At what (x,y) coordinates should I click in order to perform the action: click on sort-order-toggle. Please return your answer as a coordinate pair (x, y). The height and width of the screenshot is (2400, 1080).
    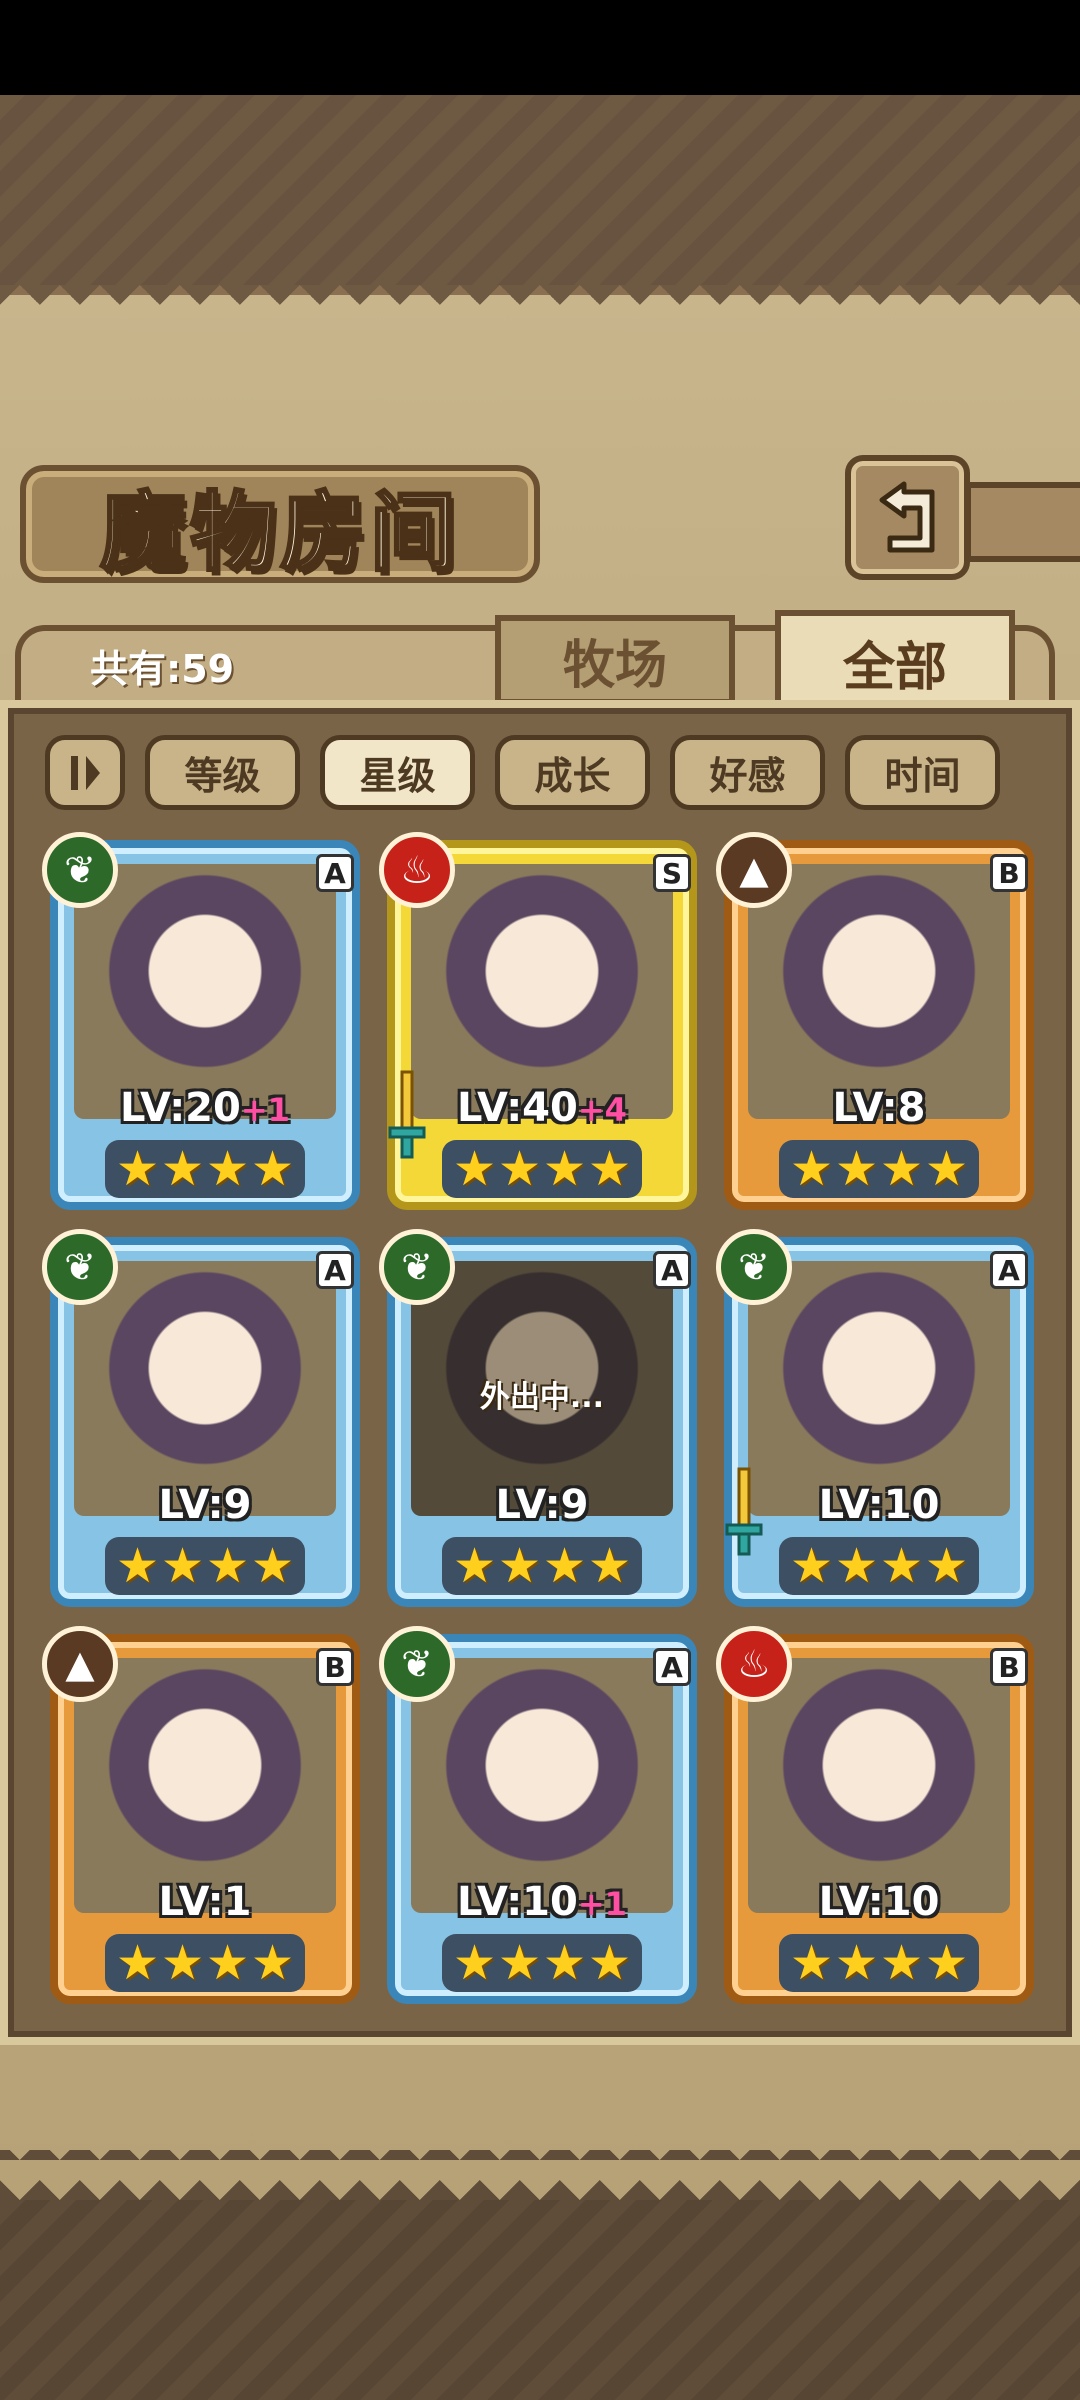
    Looking at the image, I should click on (85, 772).